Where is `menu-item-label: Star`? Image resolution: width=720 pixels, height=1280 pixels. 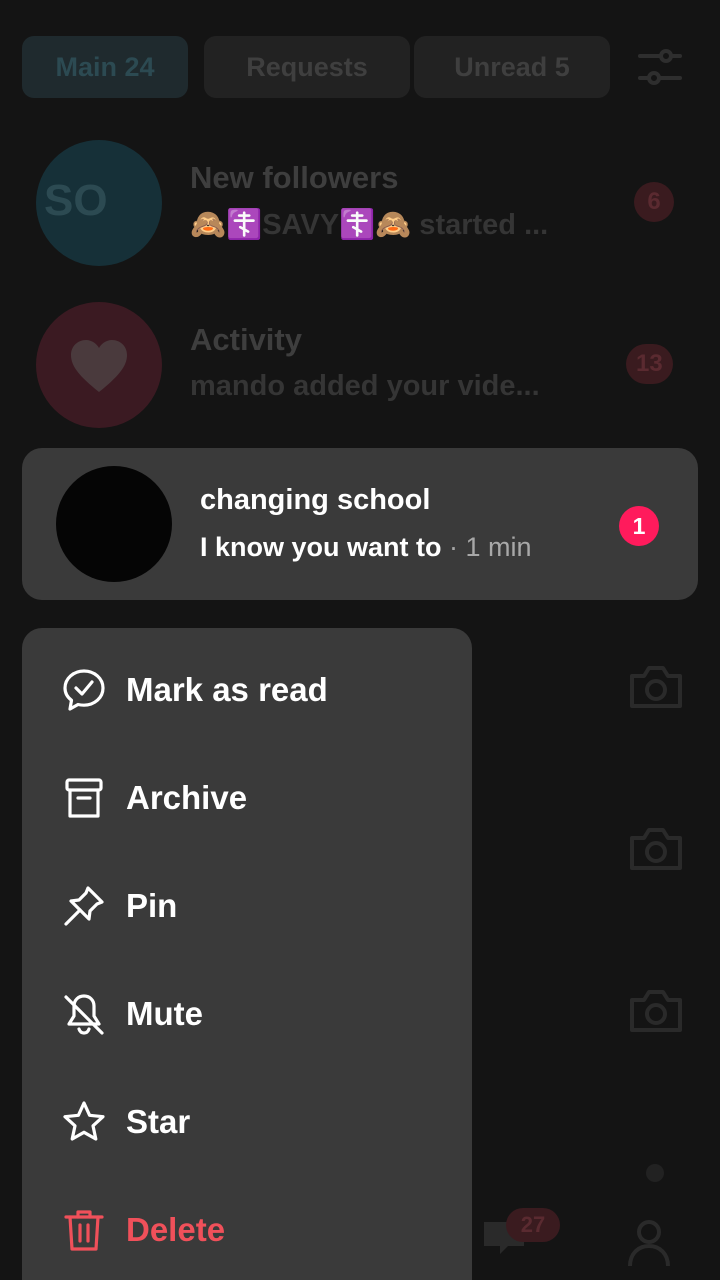
menu-item-label: Star is located at coordinates (158, 1121).